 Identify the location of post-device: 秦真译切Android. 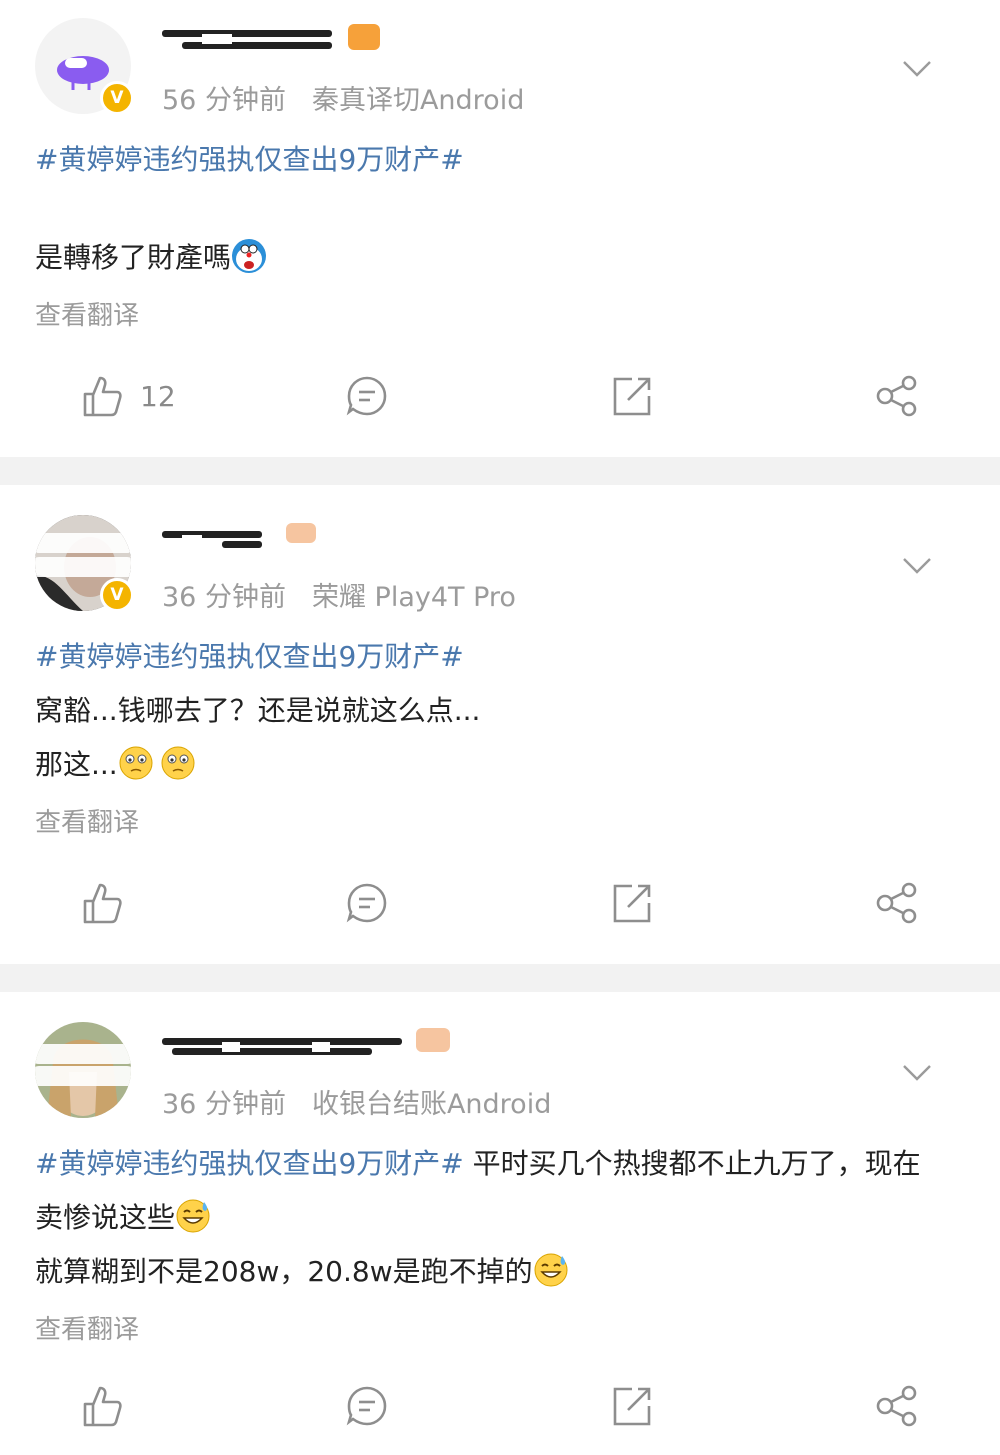
(418, 100).